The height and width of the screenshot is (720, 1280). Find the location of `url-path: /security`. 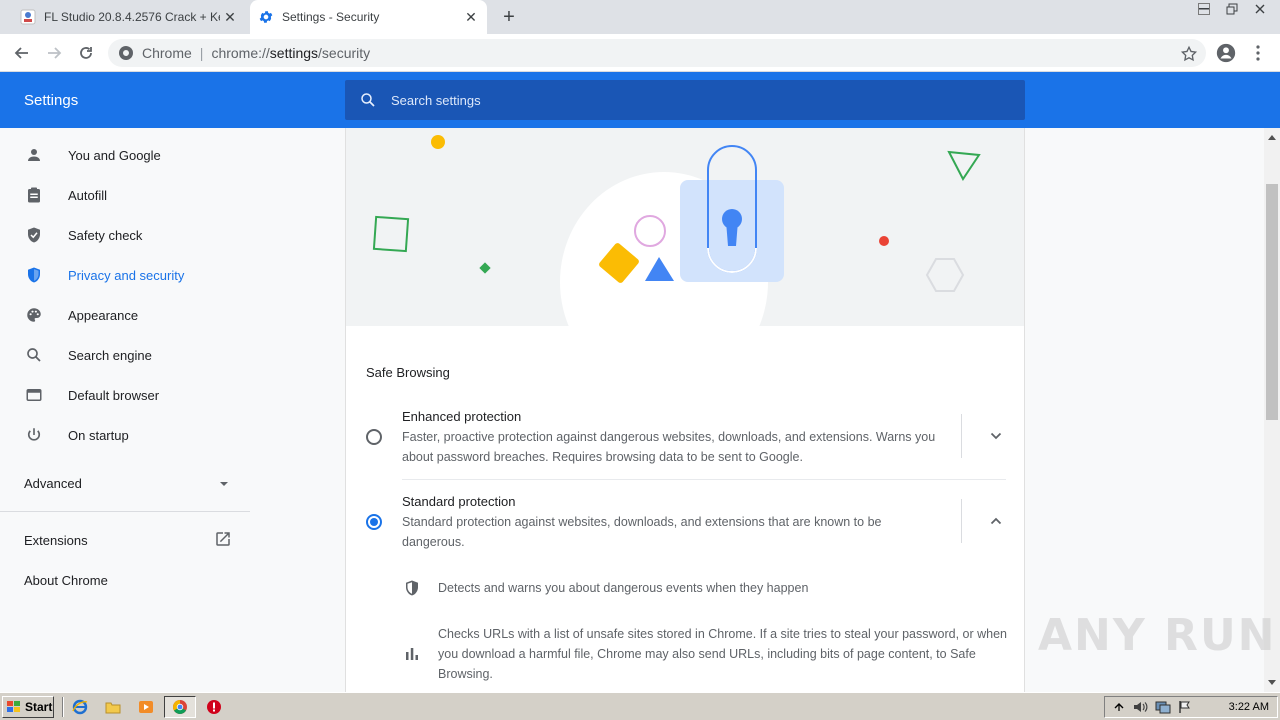

url-path: /security is located at coordinates (344, 53).